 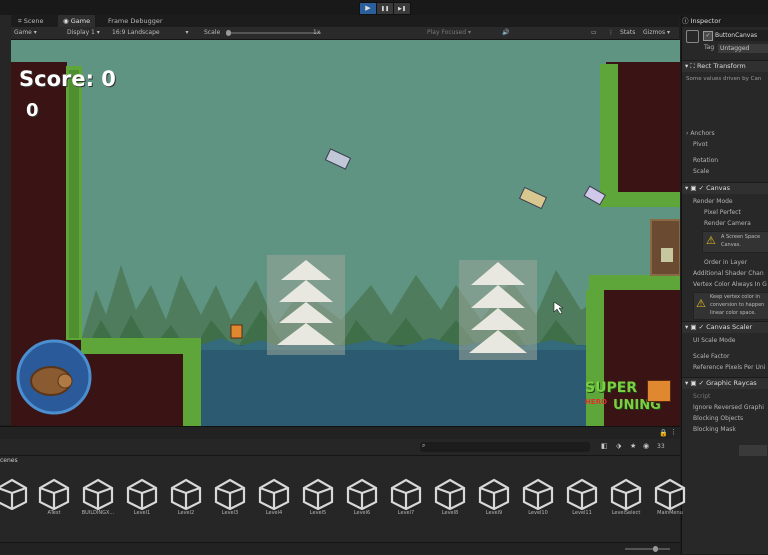 What do you see at coordinates (80, 21) in the screenshot?
I see `tab-game-label: Game` at bounding box center [80, 21].